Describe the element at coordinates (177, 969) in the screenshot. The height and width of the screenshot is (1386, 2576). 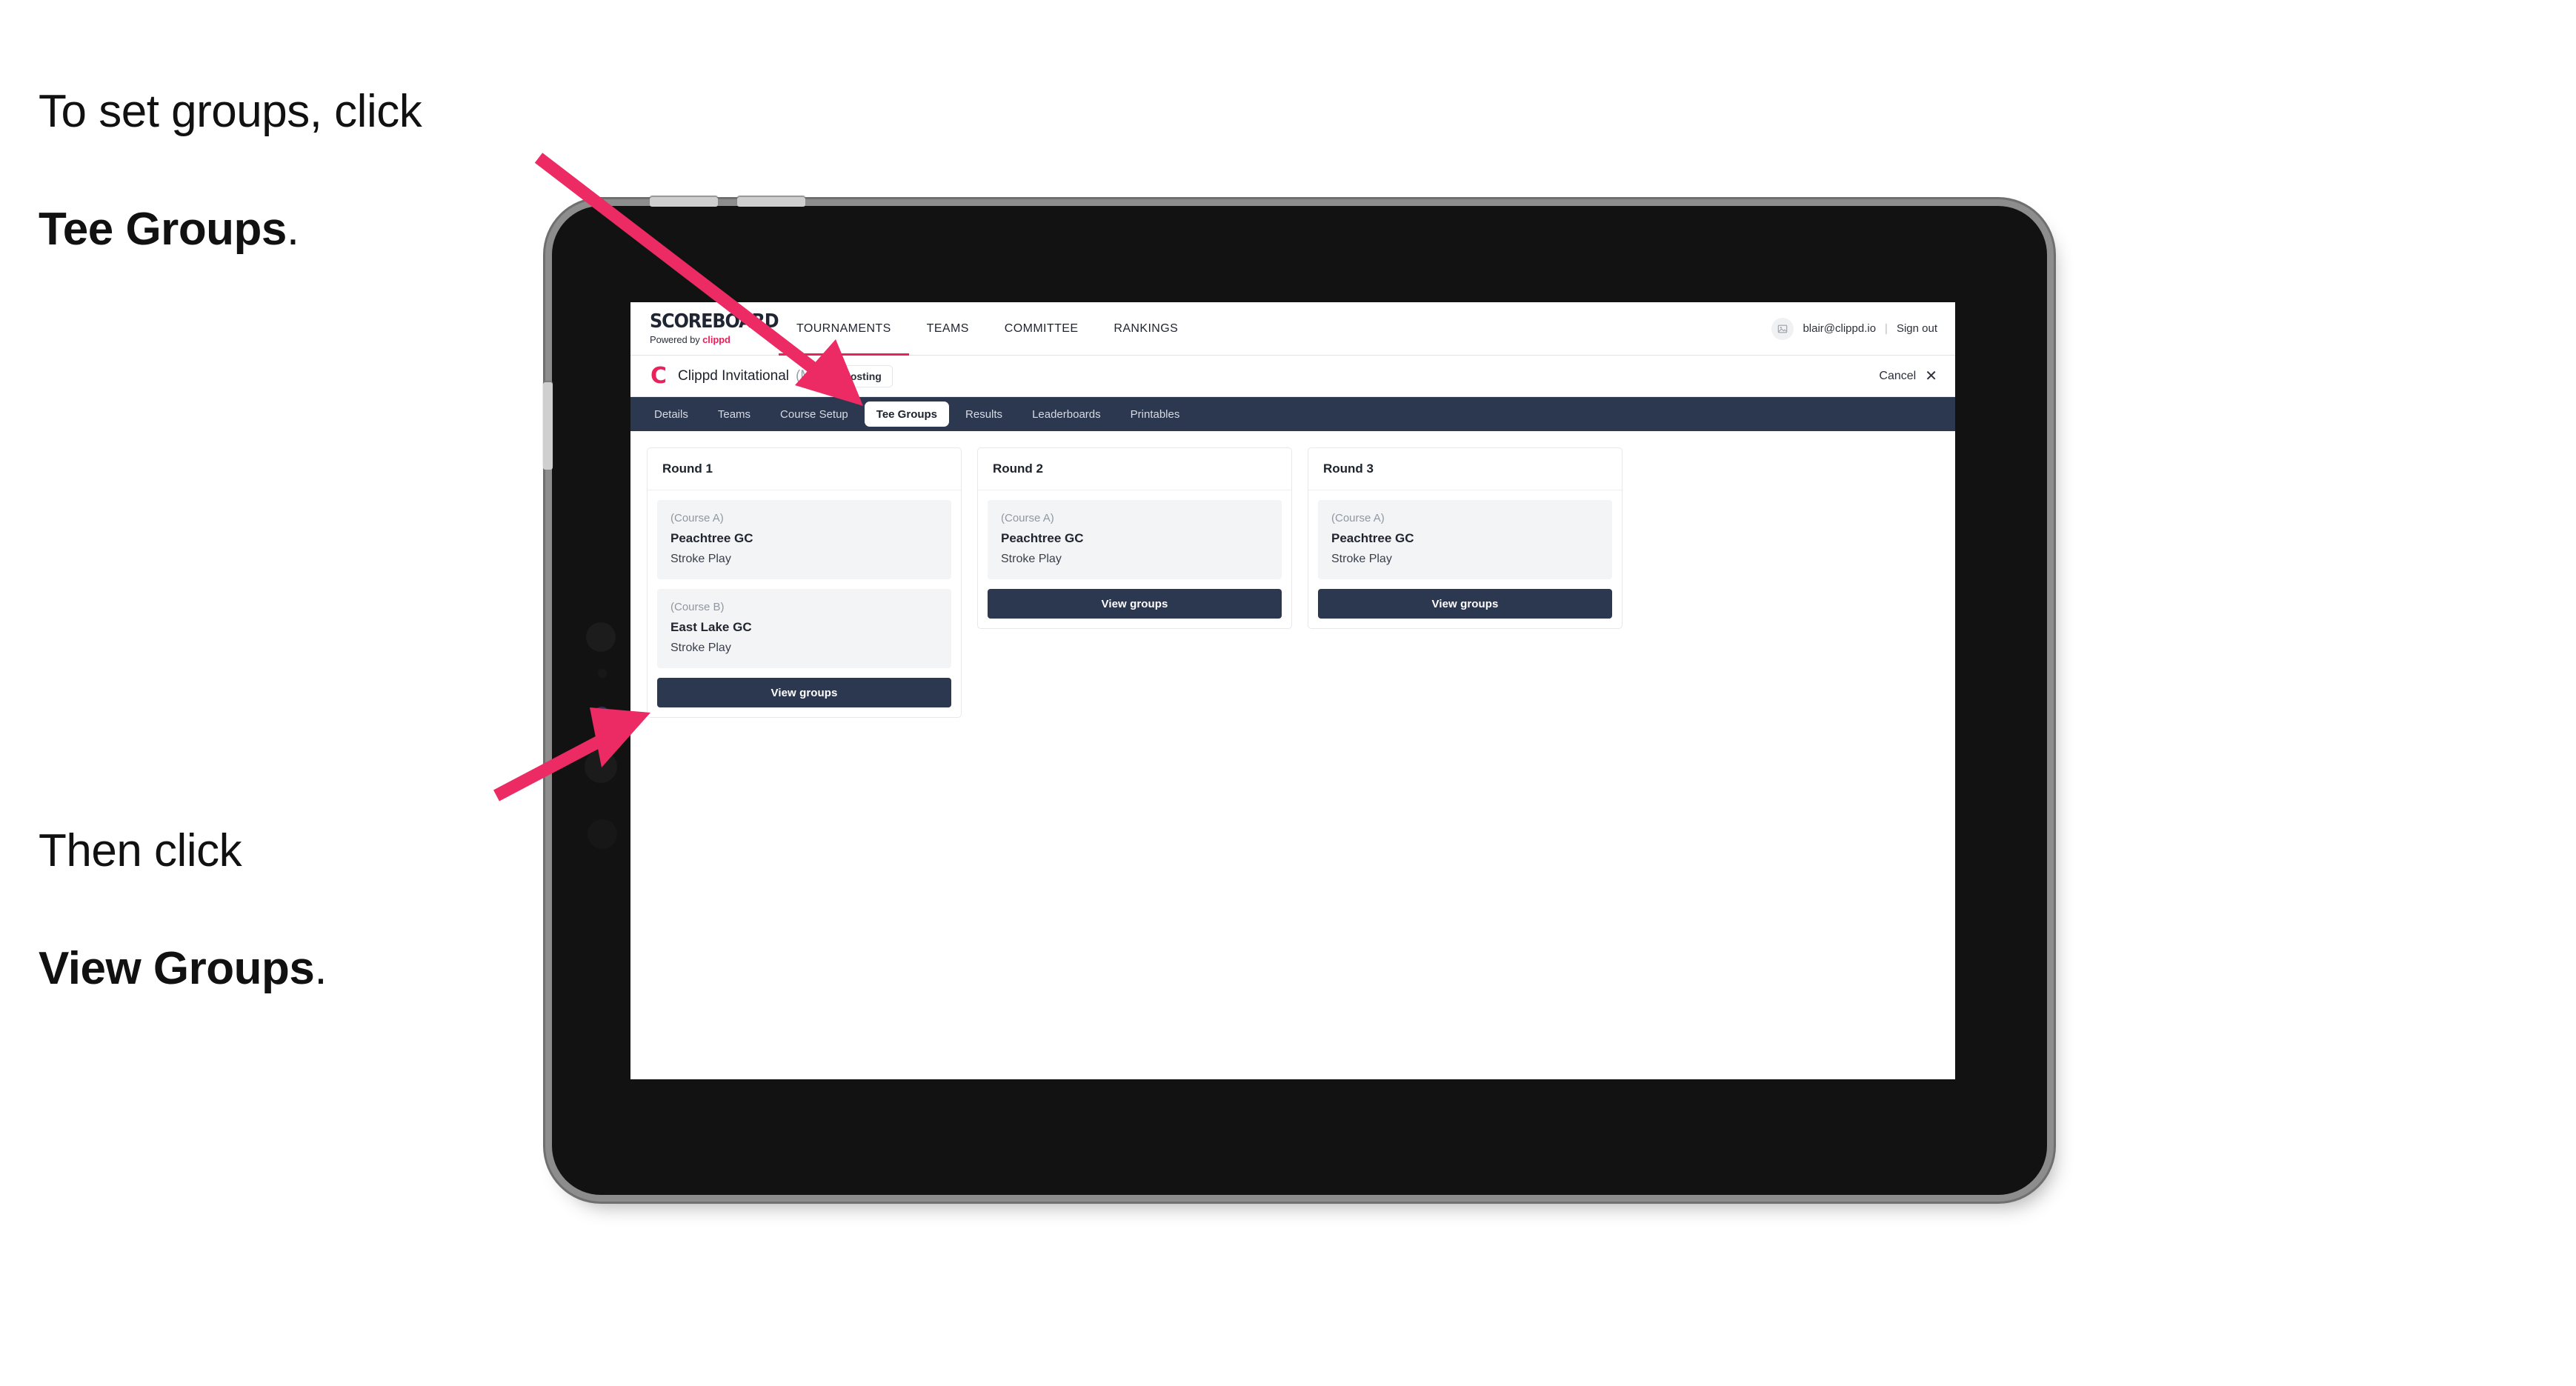
I see `annotation-line-2: View Groups` at that location.